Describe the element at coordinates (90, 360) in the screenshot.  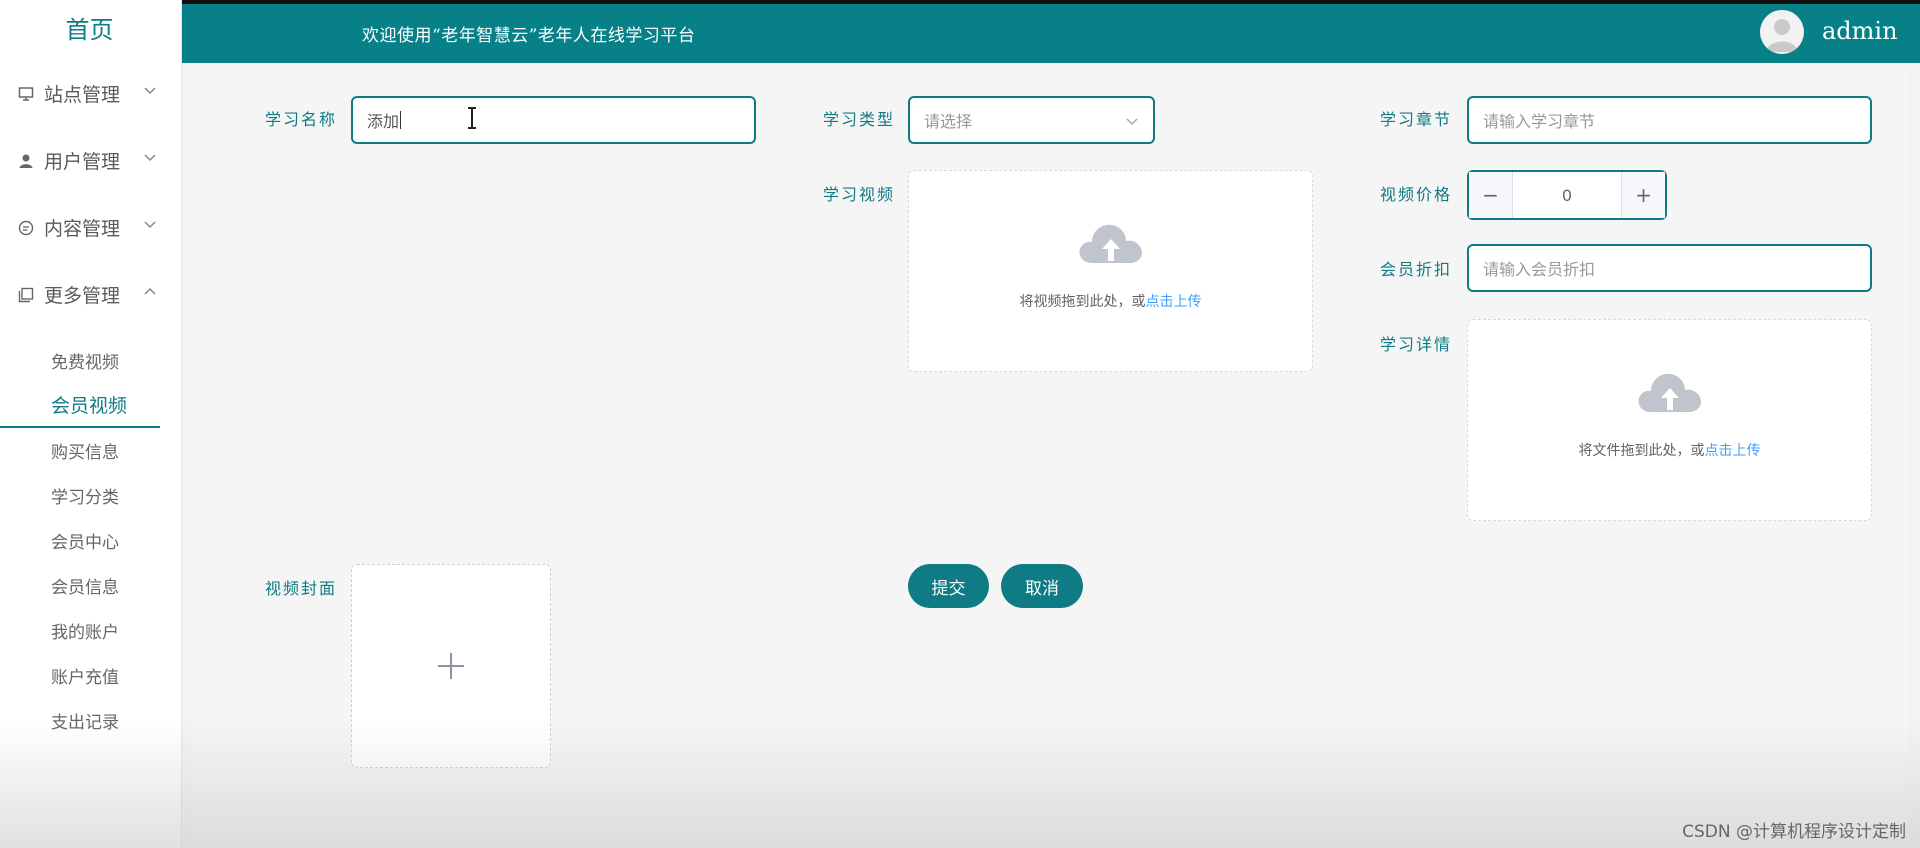
I see `sub-item-free-video: 免费视频` at that location.